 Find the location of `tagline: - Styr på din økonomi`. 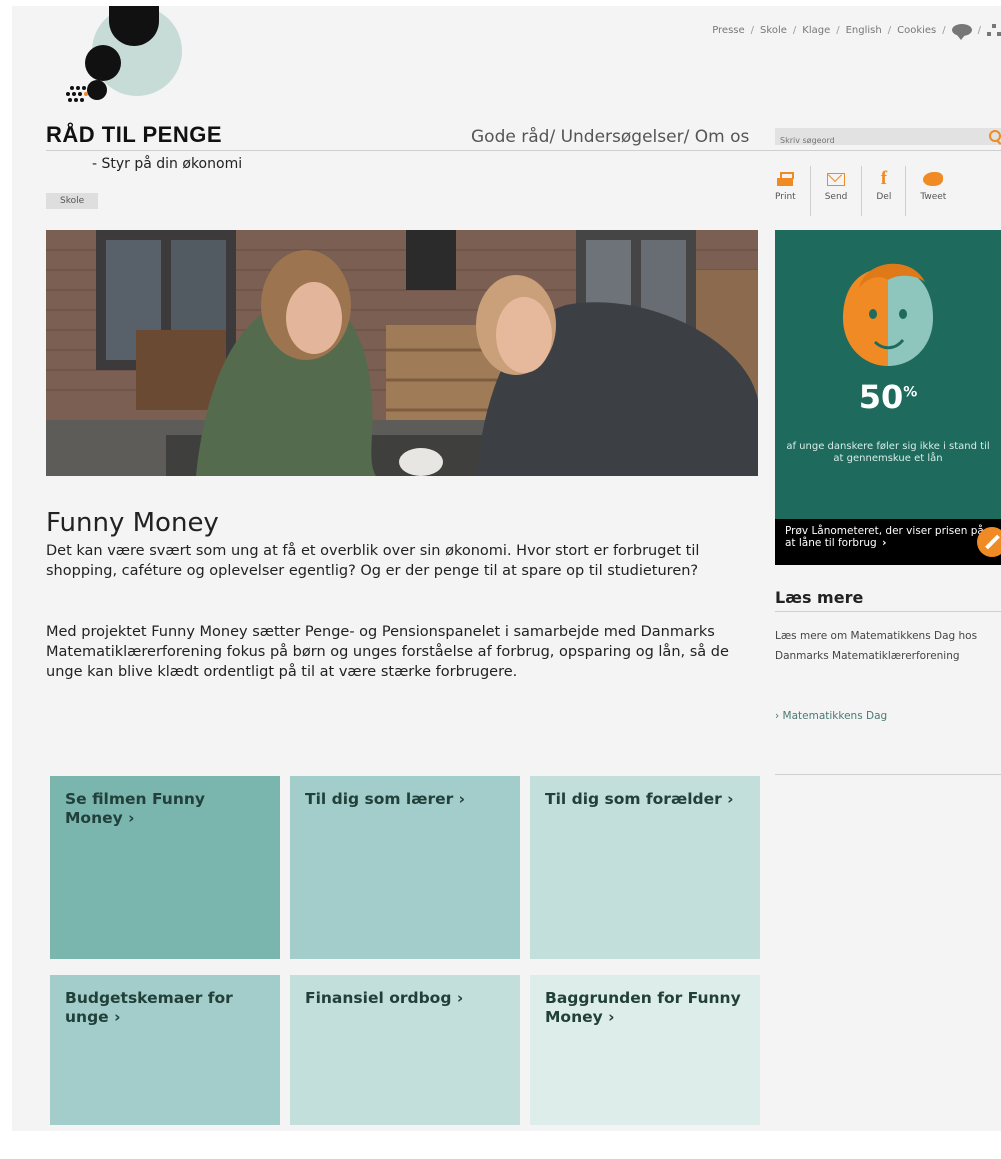

tagline: - Styr på din økonomi is located at coordinates (167, 164).